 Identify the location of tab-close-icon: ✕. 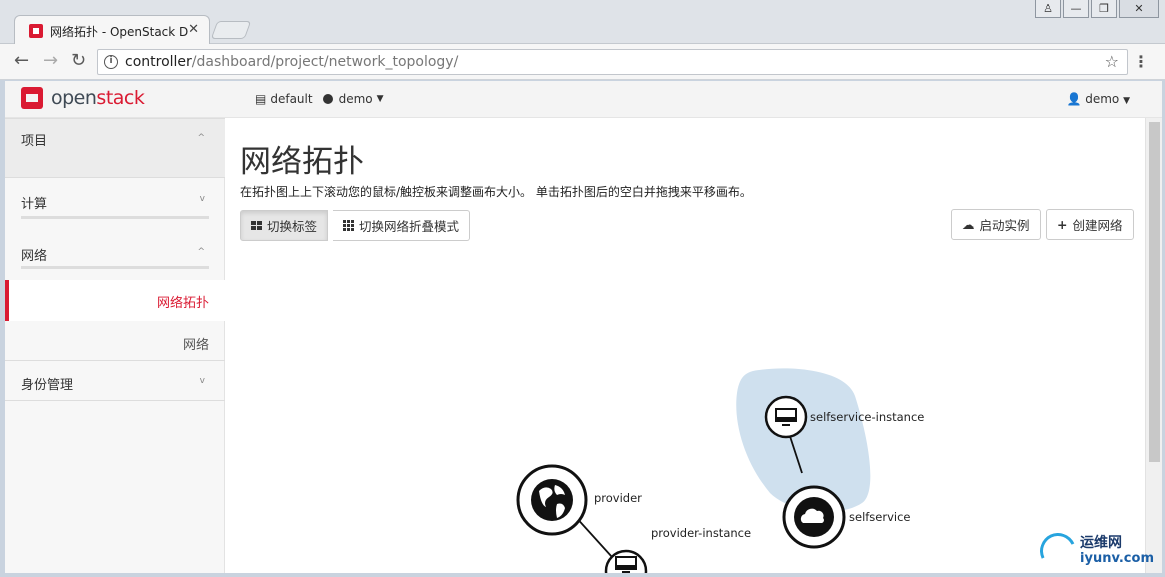
(193, 29).